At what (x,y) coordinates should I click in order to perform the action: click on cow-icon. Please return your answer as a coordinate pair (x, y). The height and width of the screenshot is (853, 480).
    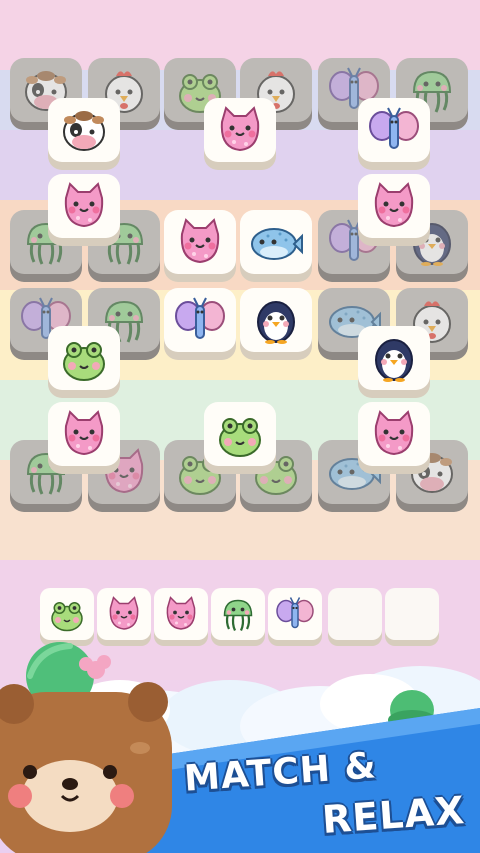
    Looking at the image, I should click on (84, 131).